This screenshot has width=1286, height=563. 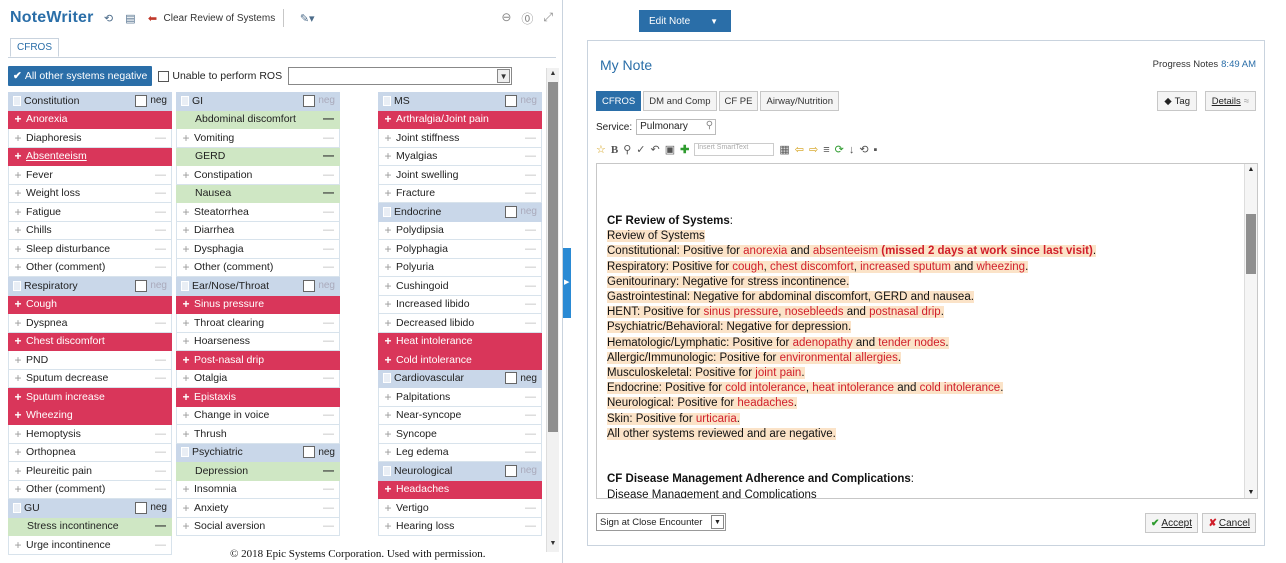 What do you see at coordinates (460, 434) in the screenshot?
I see `ros-item-syncope: + Syncope —` at bounding box center [460, 434].